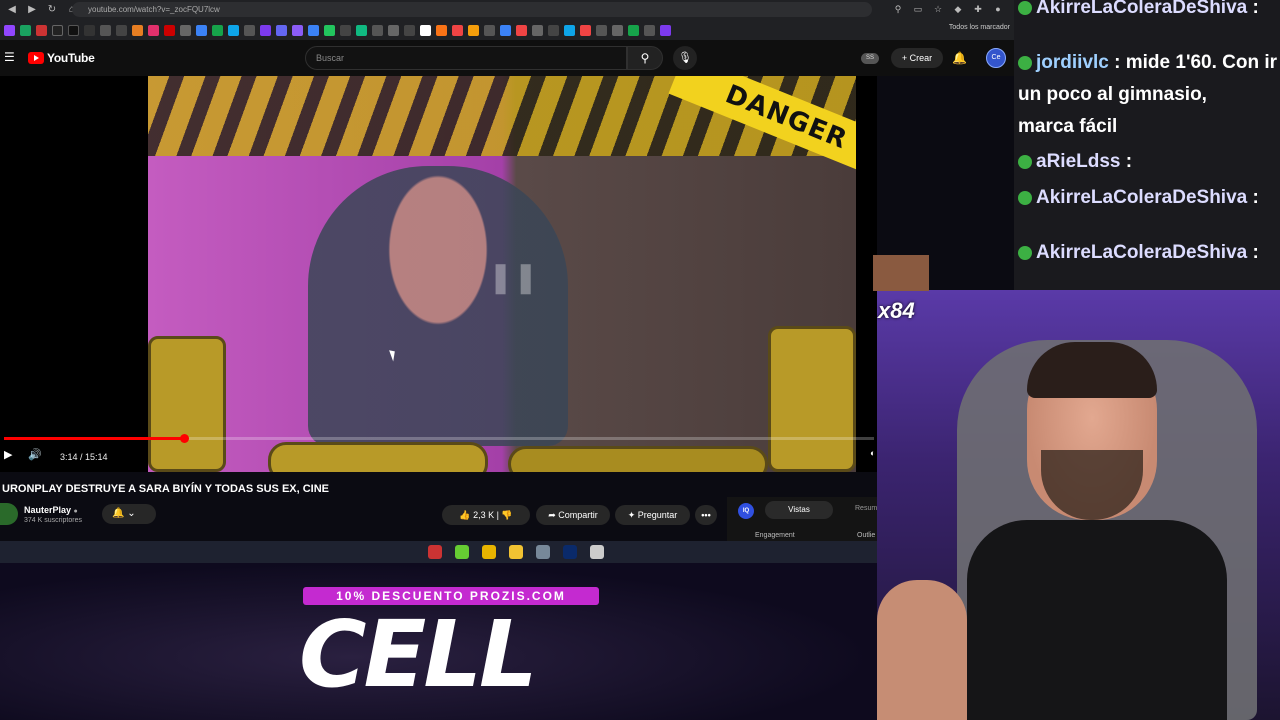 This screenshot has width=1280, height=720. I want to click on chat-username: jordiivlc, so click(1072, 62).